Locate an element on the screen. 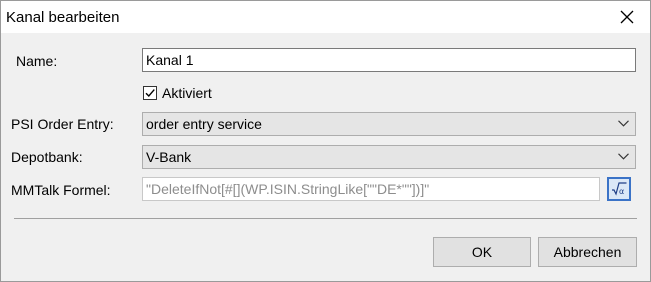 This screenshot has width=651, height=282. separator-line is located at coordinates (325, 218).